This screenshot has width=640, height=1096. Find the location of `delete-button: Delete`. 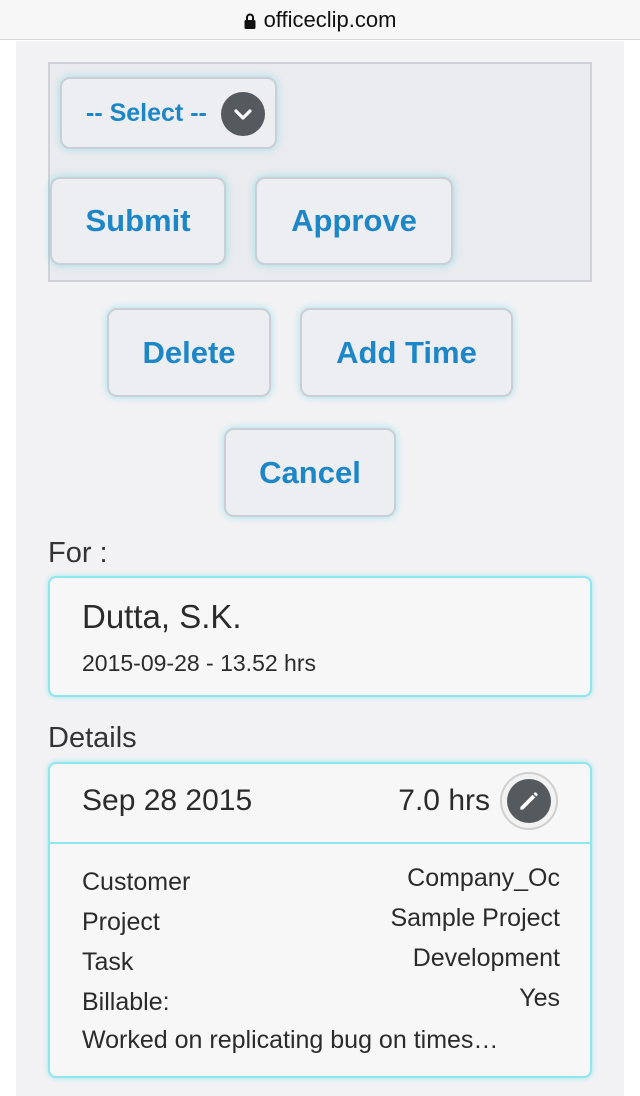

delete-button: Delete is located at coordinates (189, 352).